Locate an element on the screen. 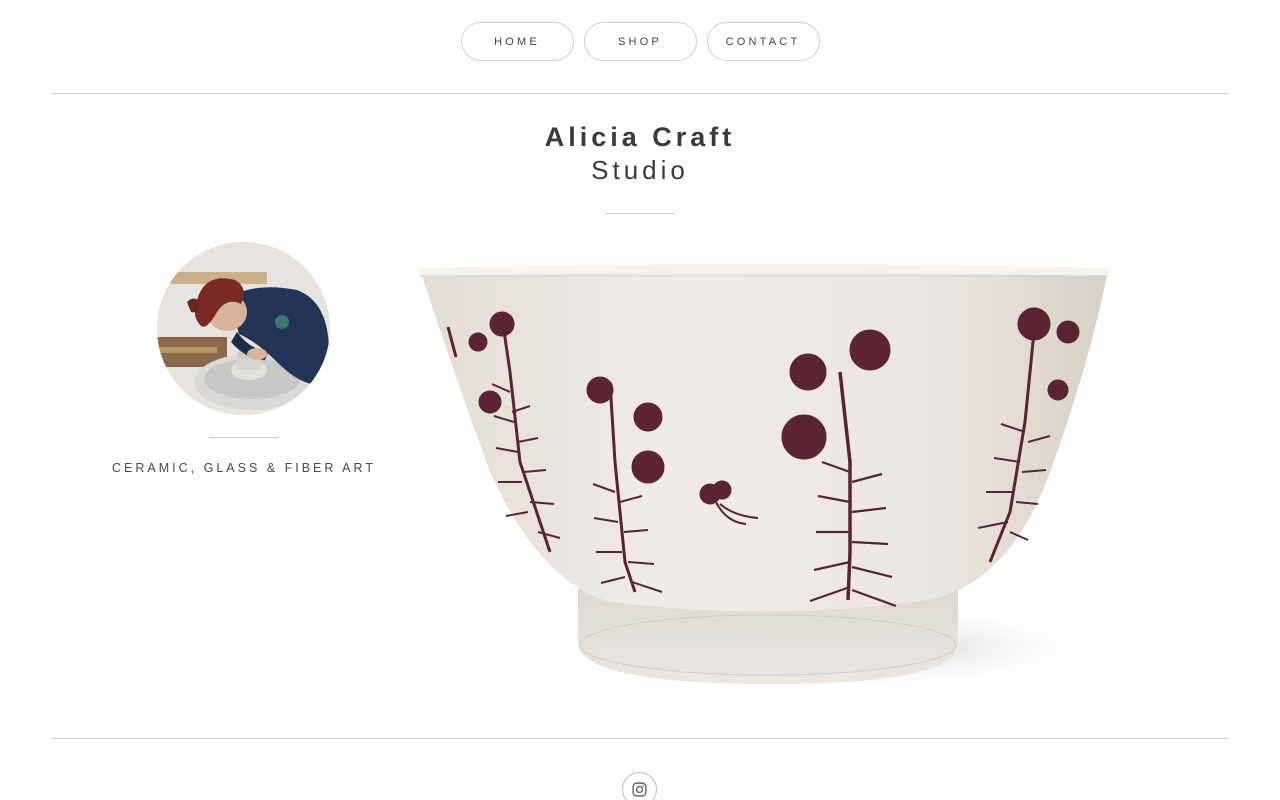  nav-contact-button: CONTACT is located at coordinates (763, 41).